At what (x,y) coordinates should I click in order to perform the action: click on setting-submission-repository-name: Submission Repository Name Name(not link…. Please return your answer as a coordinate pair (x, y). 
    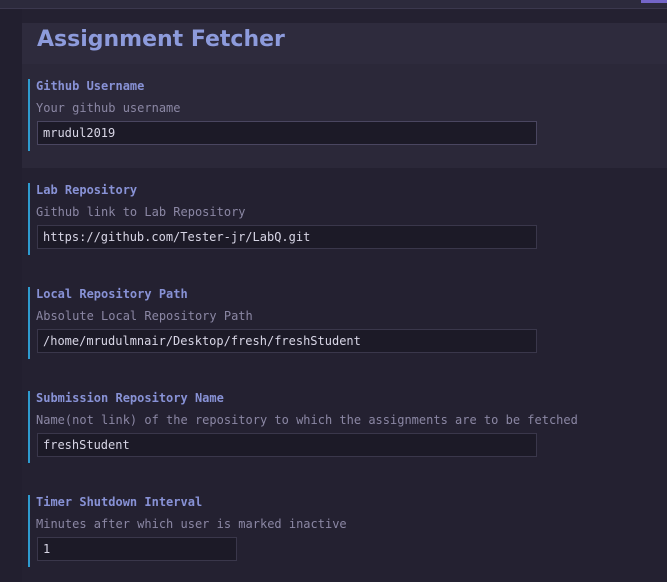
    Looking at the image, I should click on (309, 427).